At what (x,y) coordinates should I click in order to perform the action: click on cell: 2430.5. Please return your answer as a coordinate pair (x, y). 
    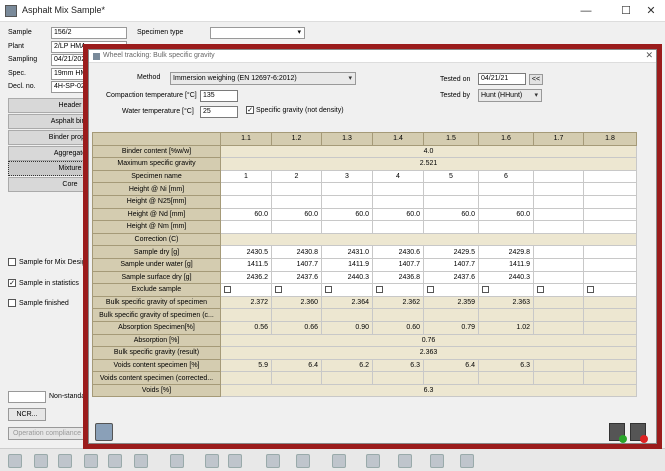
    Looking at the image, I should click on (246, 252).